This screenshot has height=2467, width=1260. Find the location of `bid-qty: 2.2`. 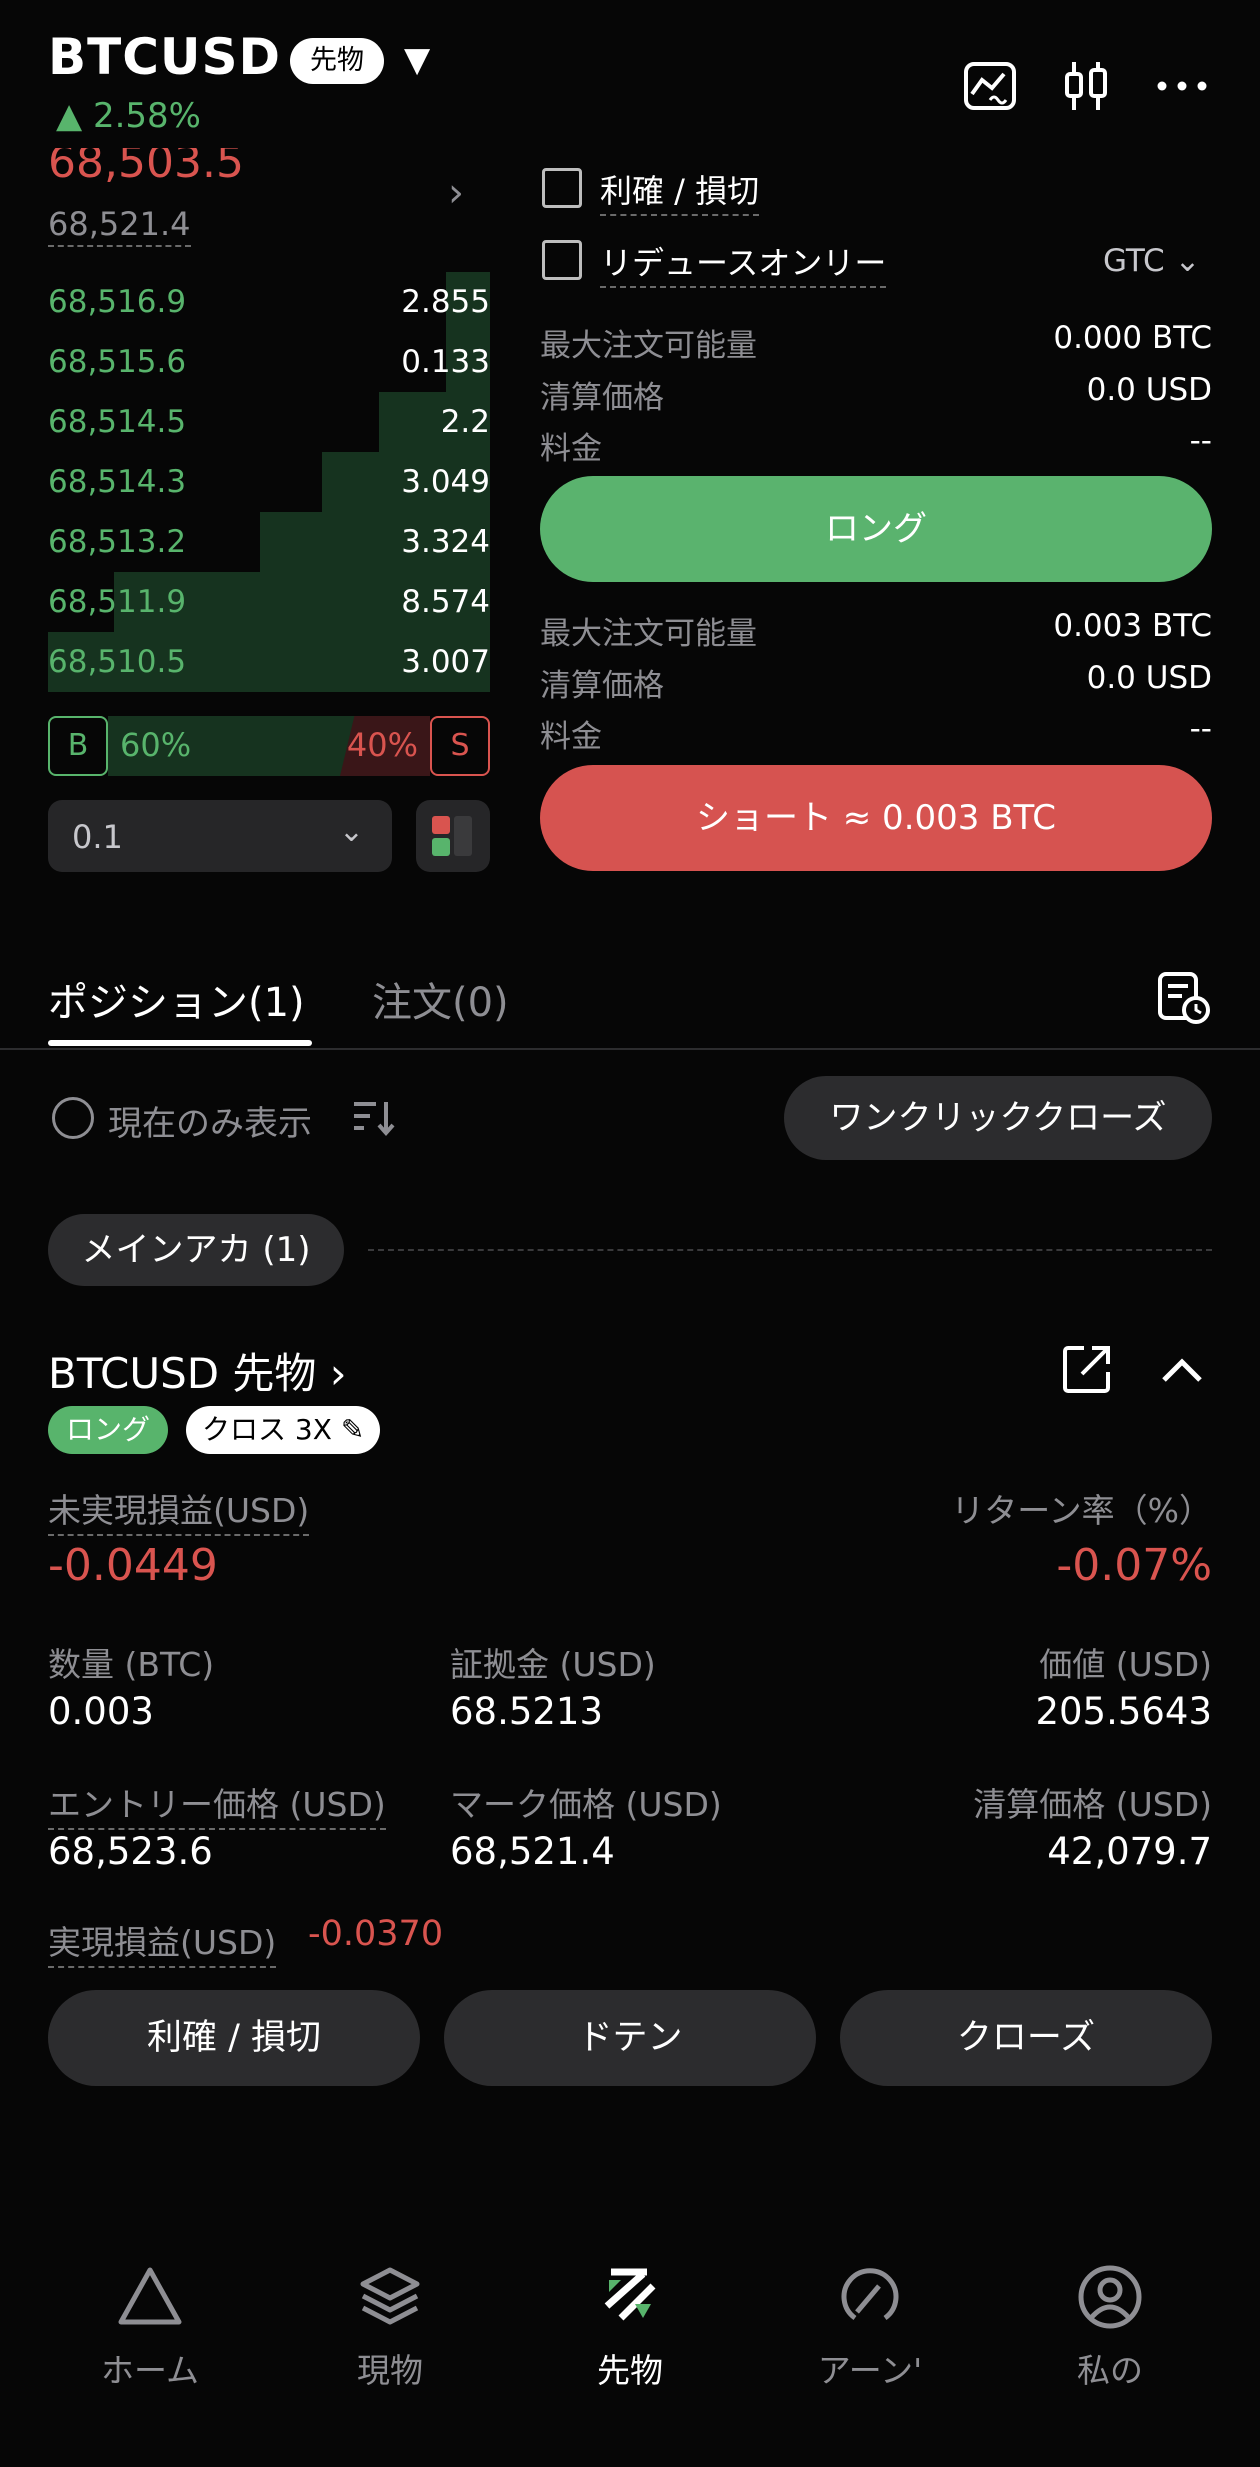

bid-qty: 2.2 is located at coordinates (465, 422).